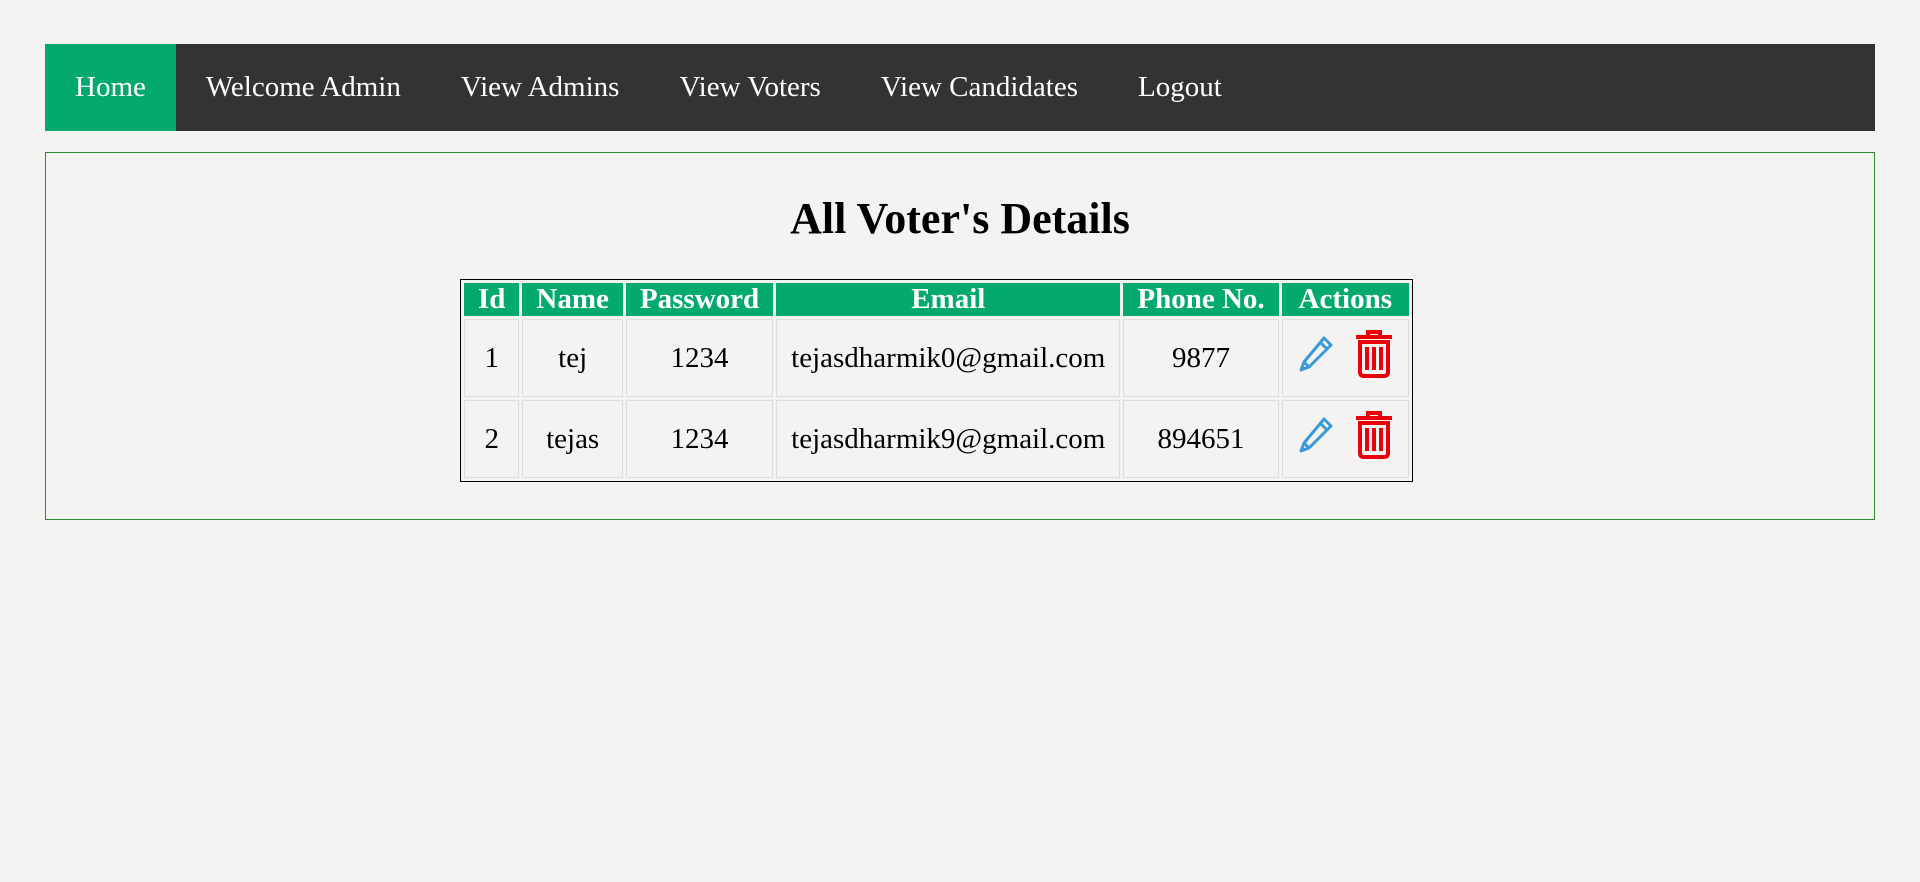 The height and width of the screenshot is (882, 1920). I want to click on nav-view-admins: View Admins, so click(540, 87).